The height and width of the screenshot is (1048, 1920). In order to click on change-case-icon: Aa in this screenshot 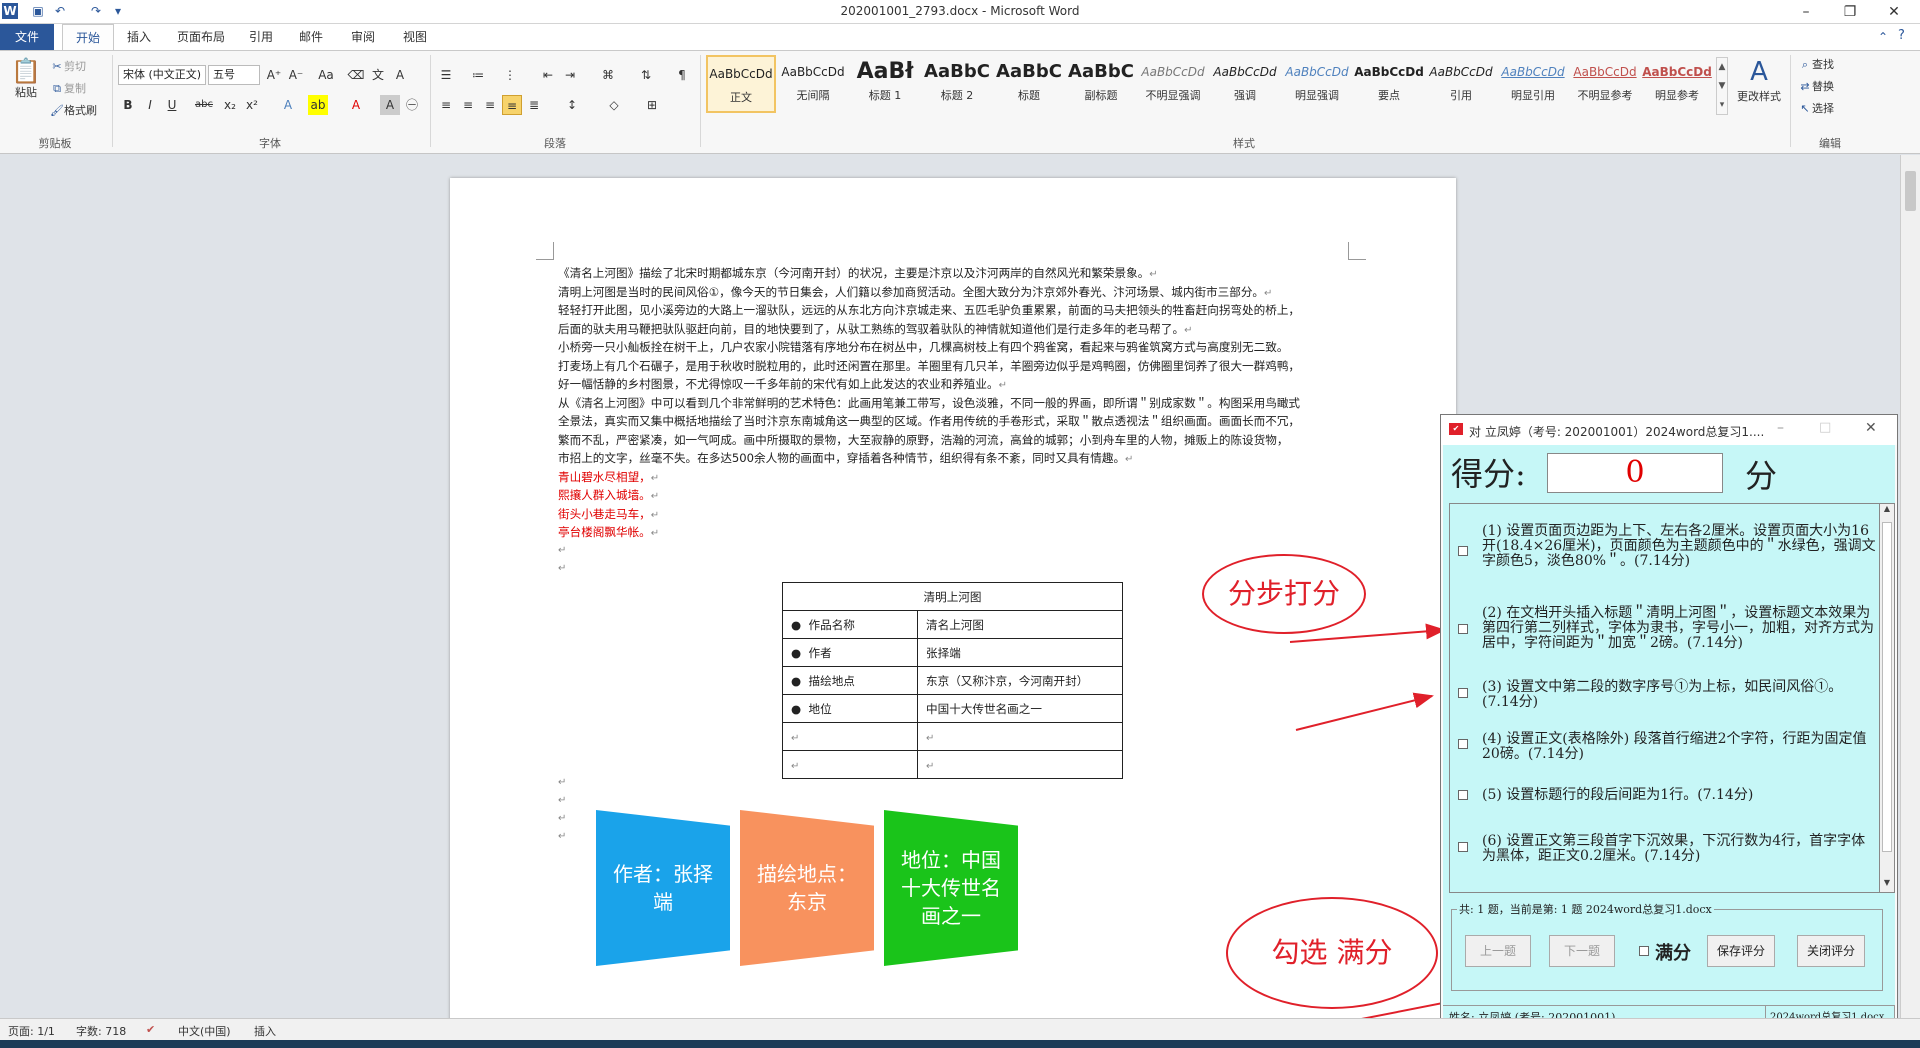, I will do `click(326, 75)`.